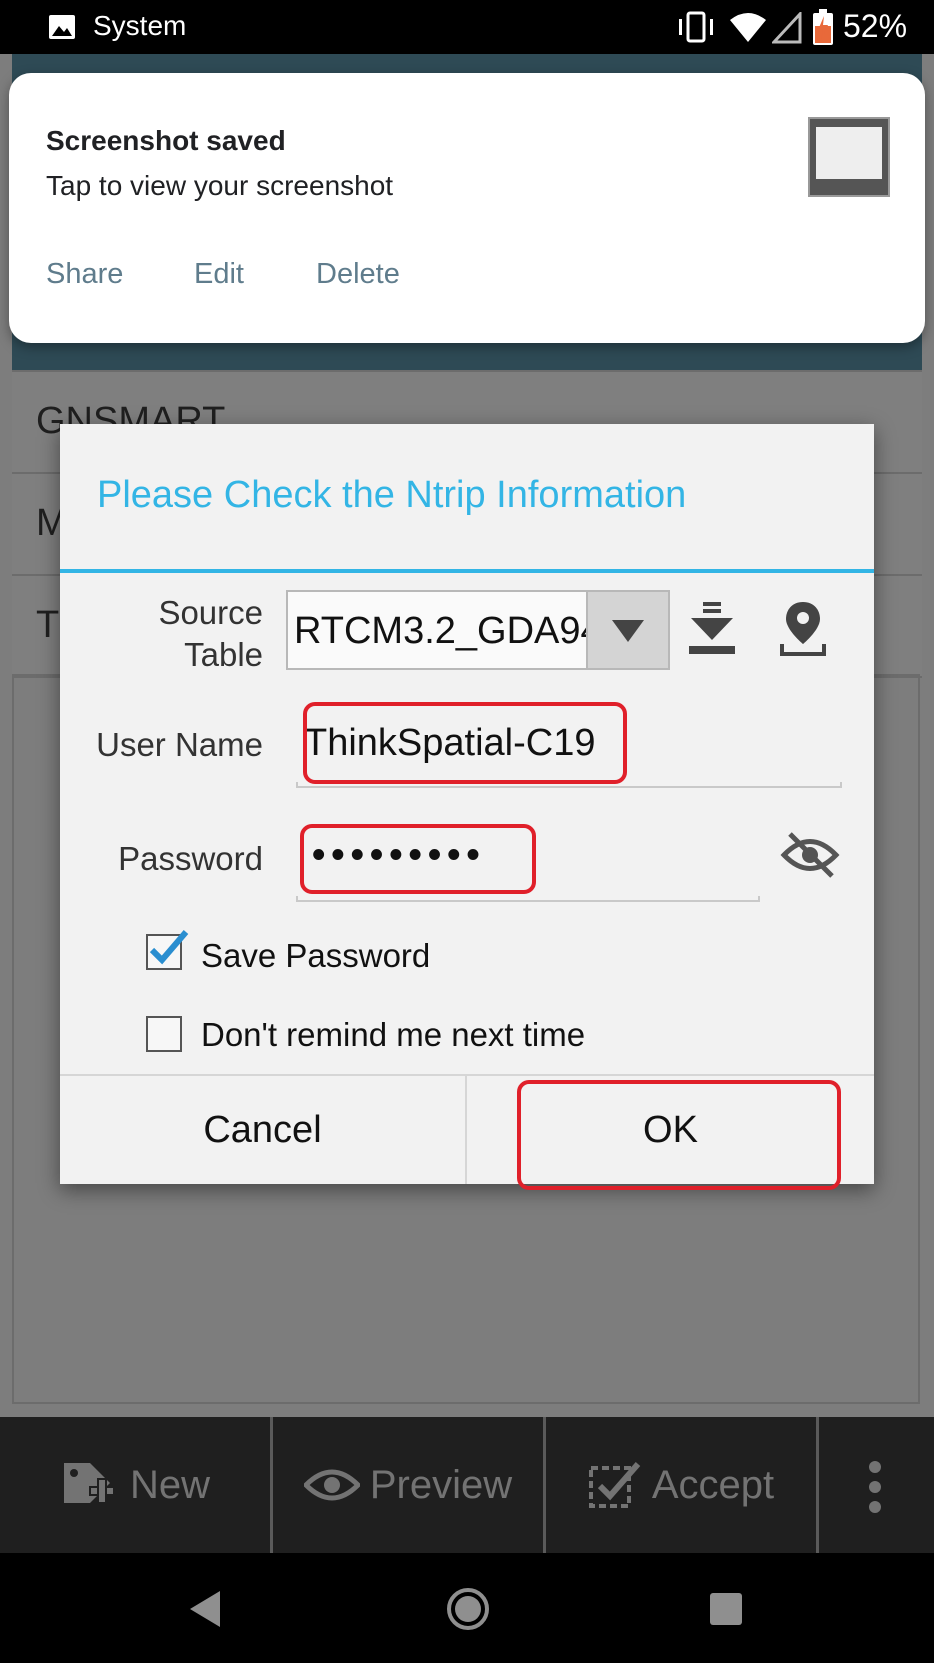  What do you see at coordinates (787, 28) in the screenshot?
I see `cell-signal-icon` at bounding box center [787, 28].